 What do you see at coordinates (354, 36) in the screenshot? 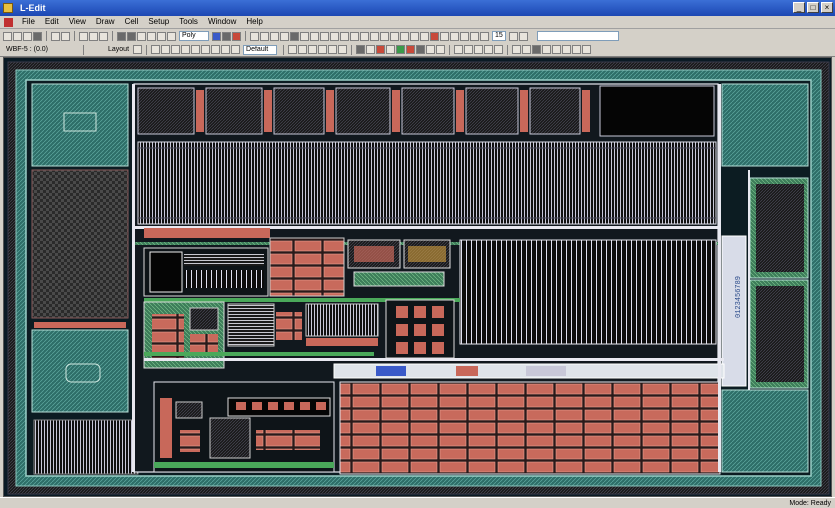
I see `info-icon` at bounding box center [354, 36].